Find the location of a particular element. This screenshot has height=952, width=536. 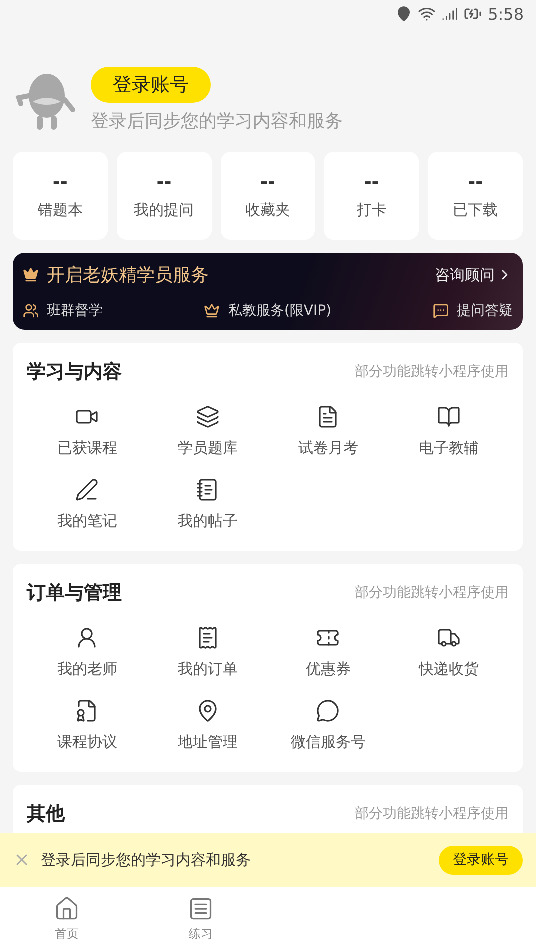

menu-item: 优惠券 is located at coordinates (328, 652).